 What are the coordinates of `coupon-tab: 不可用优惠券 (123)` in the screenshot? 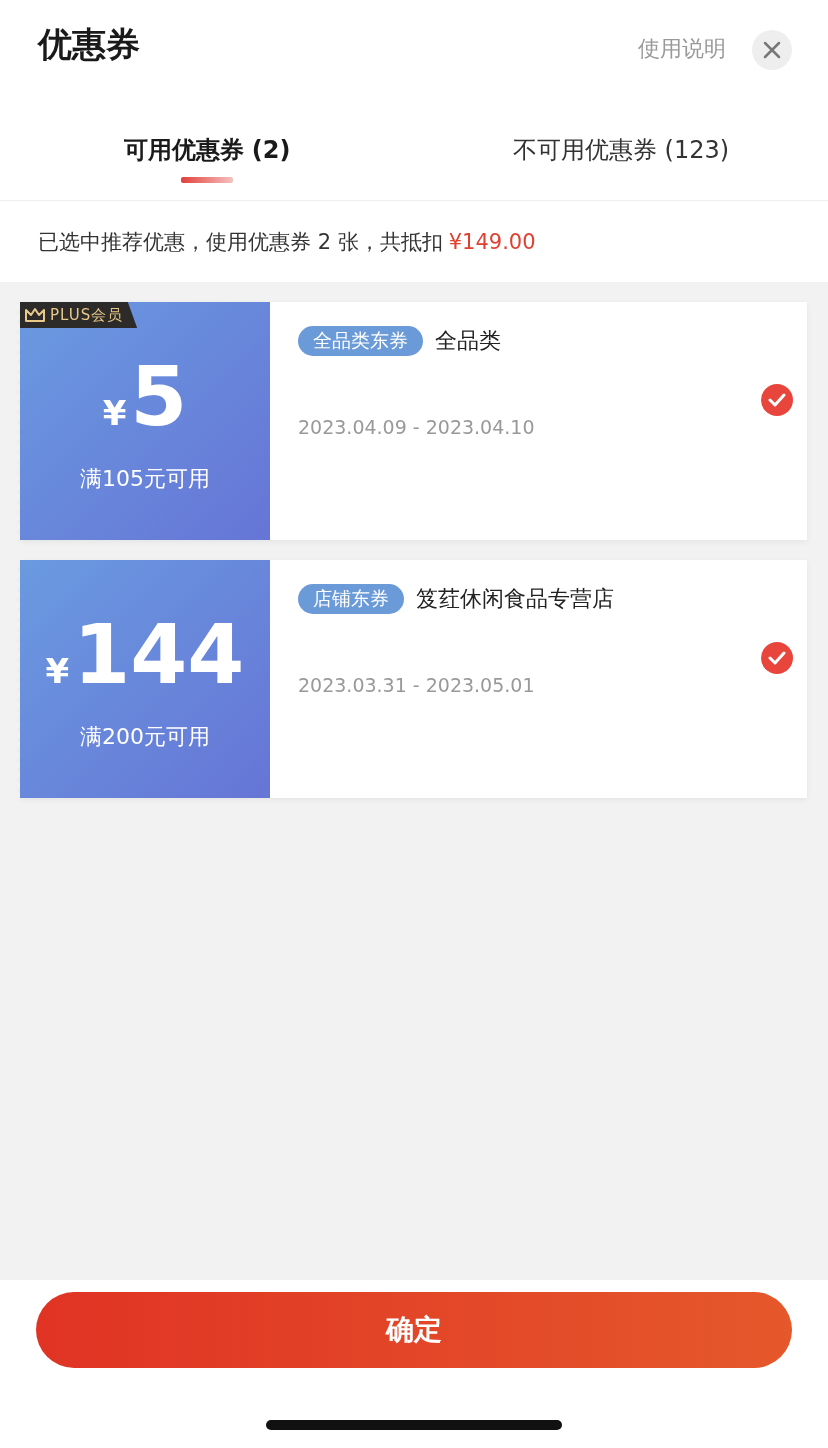 It's located at (621, 150).